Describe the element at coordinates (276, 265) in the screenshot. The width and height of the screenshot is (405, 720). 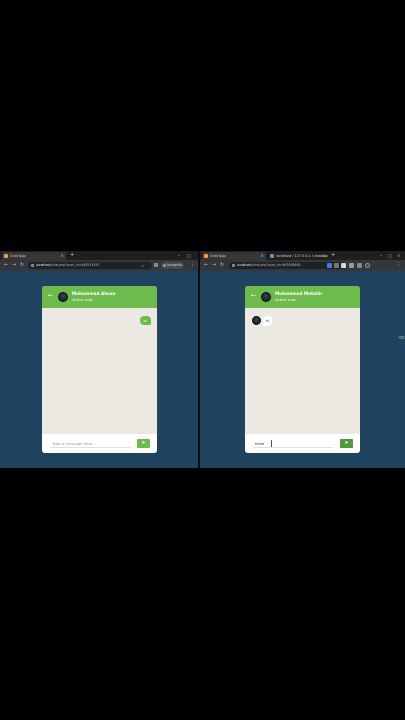
I see `url-path: /chat.php?user_id=963058660` at that location.